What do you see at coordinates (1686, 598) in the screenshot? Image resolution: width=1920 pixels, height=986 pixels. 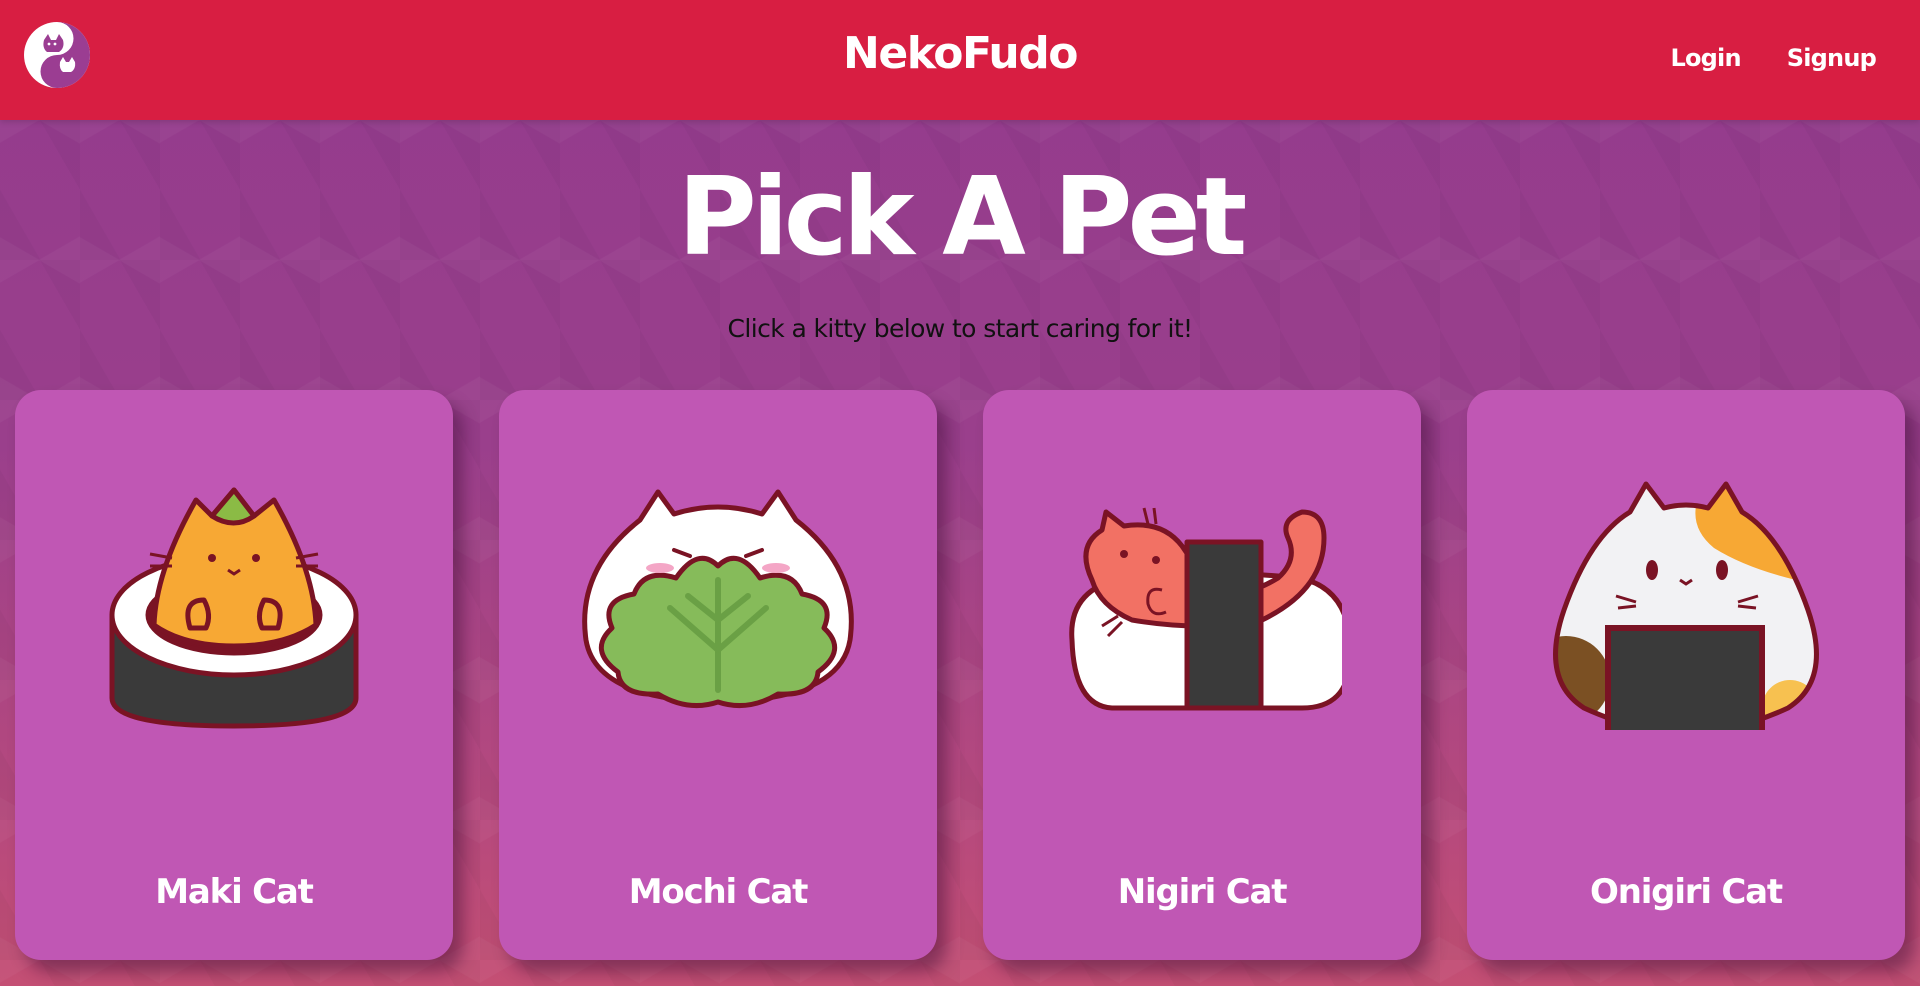 I see `onigiri-cat-icon` at bounding box center [1686, 598].